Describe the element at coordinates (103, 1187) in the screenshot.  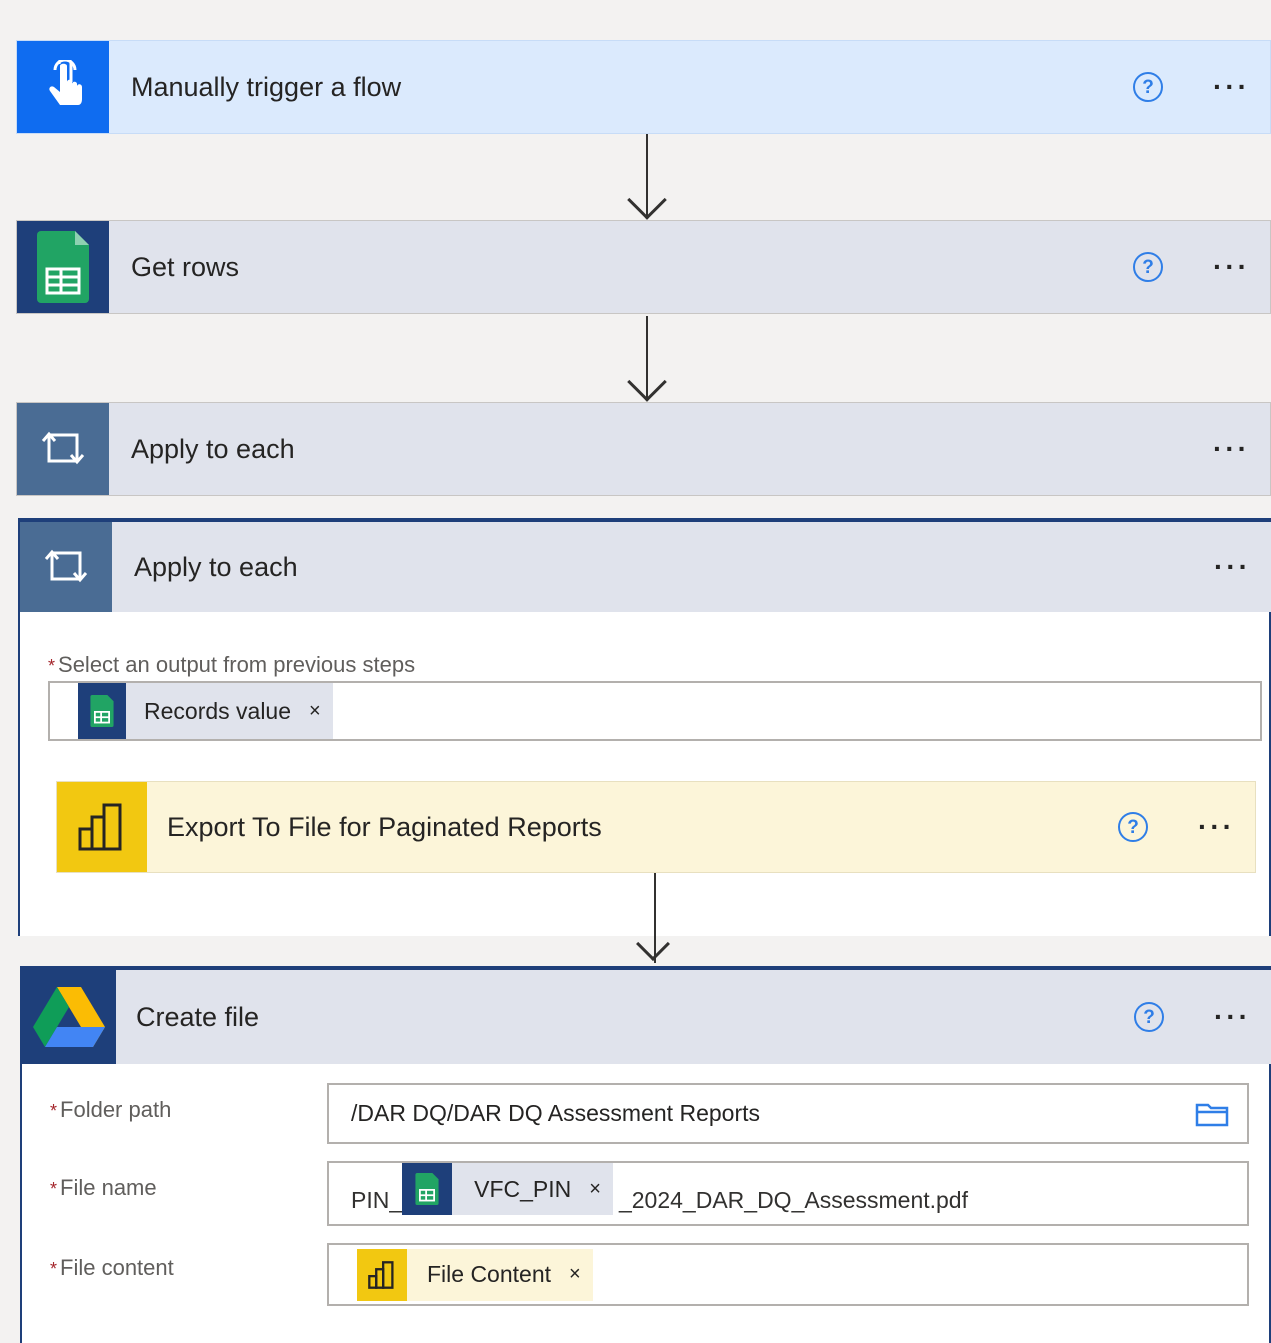
I see `file-name-label: * File name` at that location.